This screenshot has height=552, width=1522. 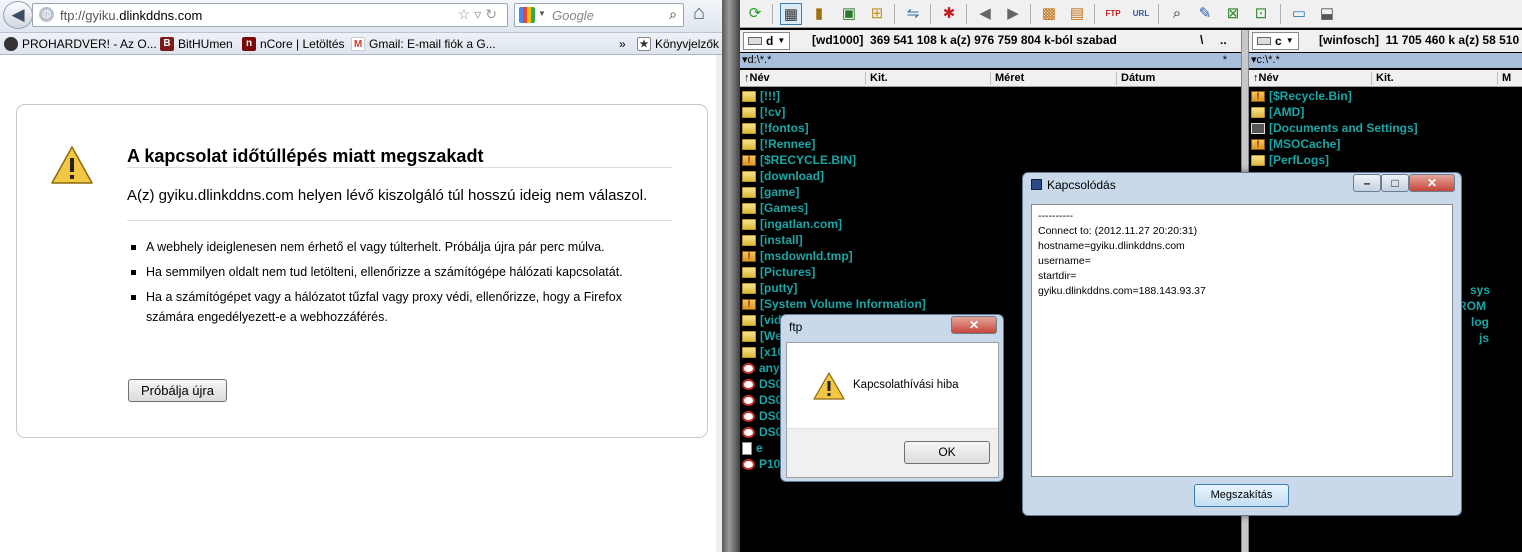 I want to click on tree-view-icon: ⊞, so click(x=877, y=14).